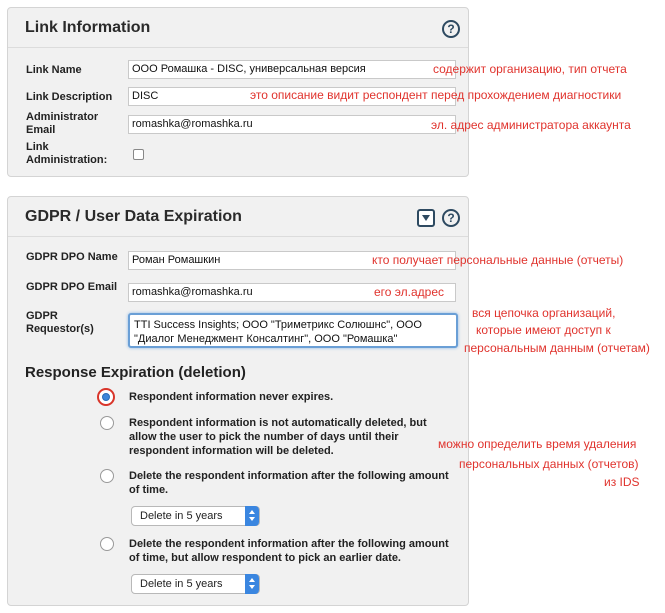  Describe the element at coordinates (537, 444) in the screenshot. I see `note-expiration-line1: можно определить время удаления` at that location.